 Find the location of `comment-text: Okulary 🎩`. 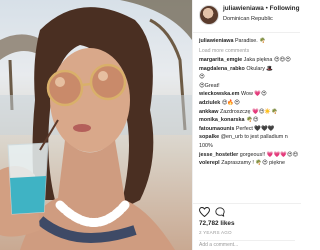

comment-text: Okulary 🎩 is located at coordinates (260, 68).